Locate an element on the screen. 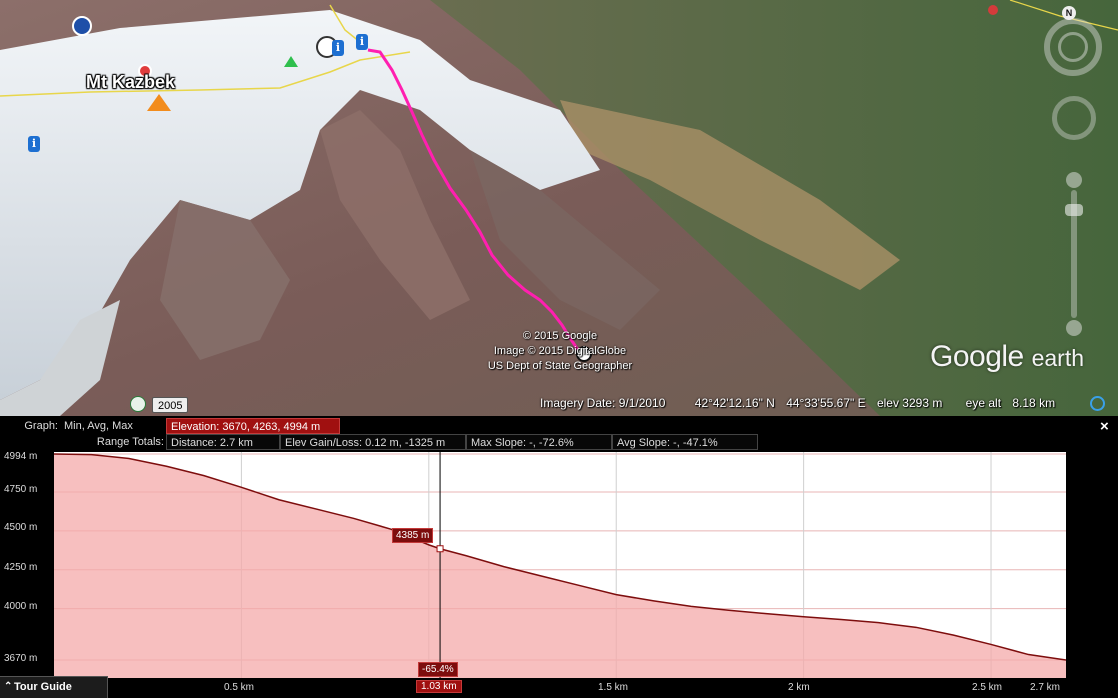 Image resolution: width=1118 pixels, height=698 pixels. north-up-button: N is located at coordinates (1069, 13).